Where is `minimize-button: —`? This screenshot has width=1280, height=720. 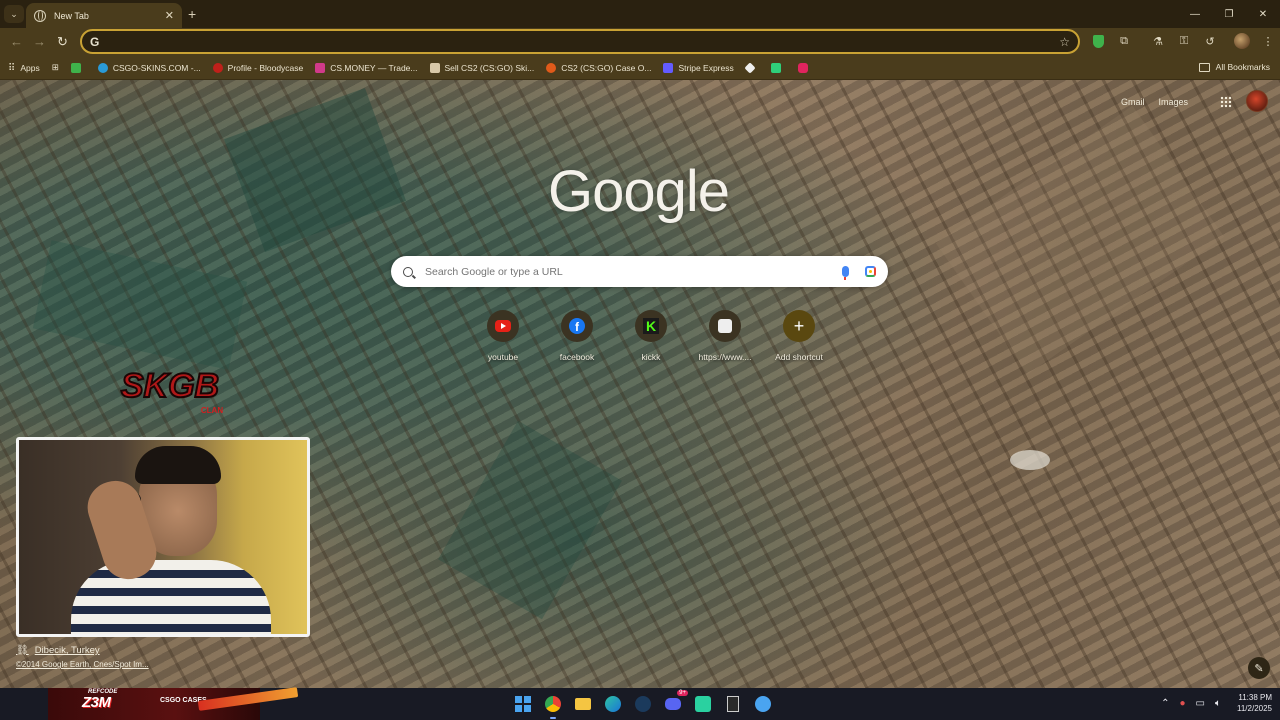 minimize-button: — is located at coordinates (1195, 14).